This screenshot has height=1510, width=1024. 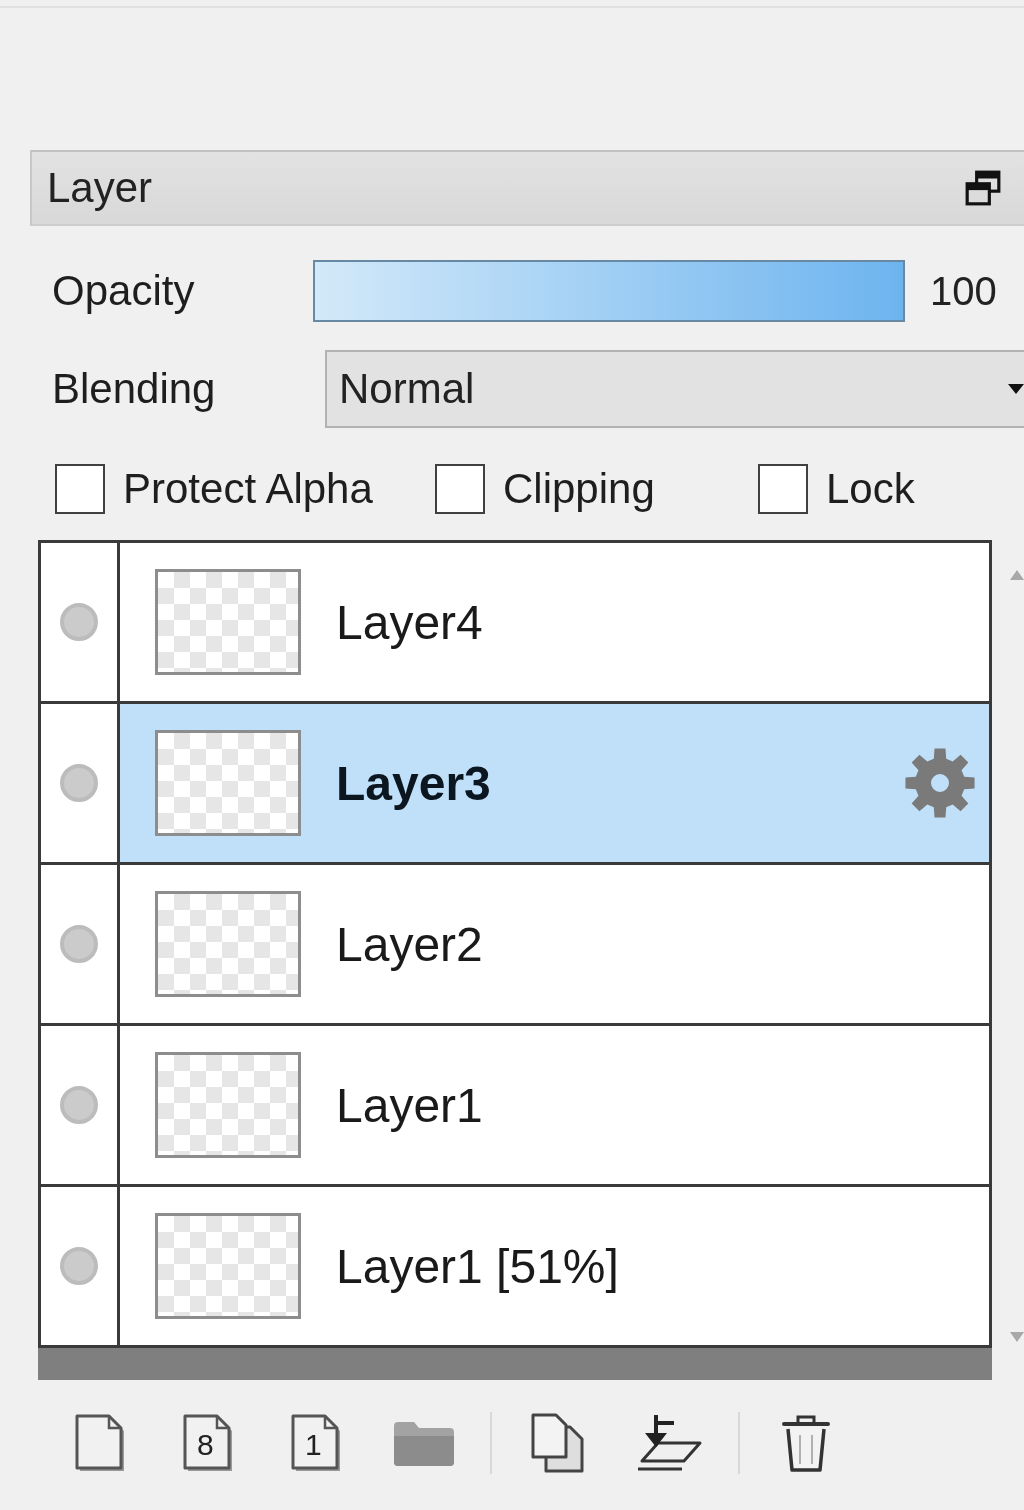 What do you see at coordinates (515, 1106) in the screenshot?
I see `layer-row: Layer1` at bounding box center [515, 1106].